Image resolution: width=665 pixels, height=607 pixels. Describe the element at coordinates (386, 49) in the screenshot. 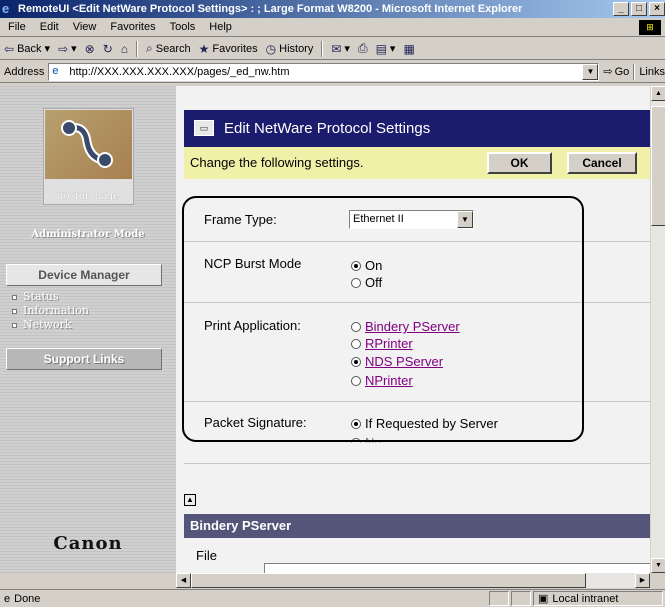

I see `edit-button: ▤ ▾` at that location.